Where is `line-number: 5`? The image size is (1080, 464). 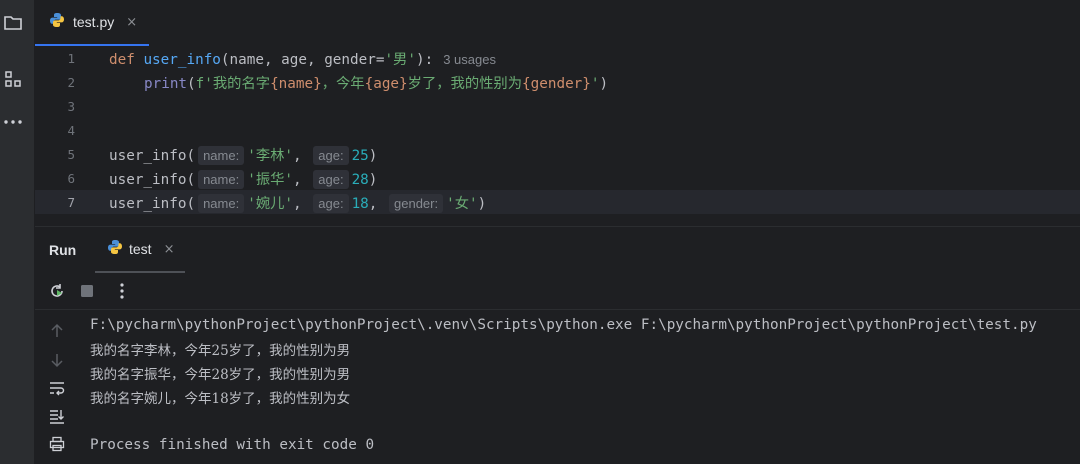
line-number: 5 is located at coordinates (71, 154).